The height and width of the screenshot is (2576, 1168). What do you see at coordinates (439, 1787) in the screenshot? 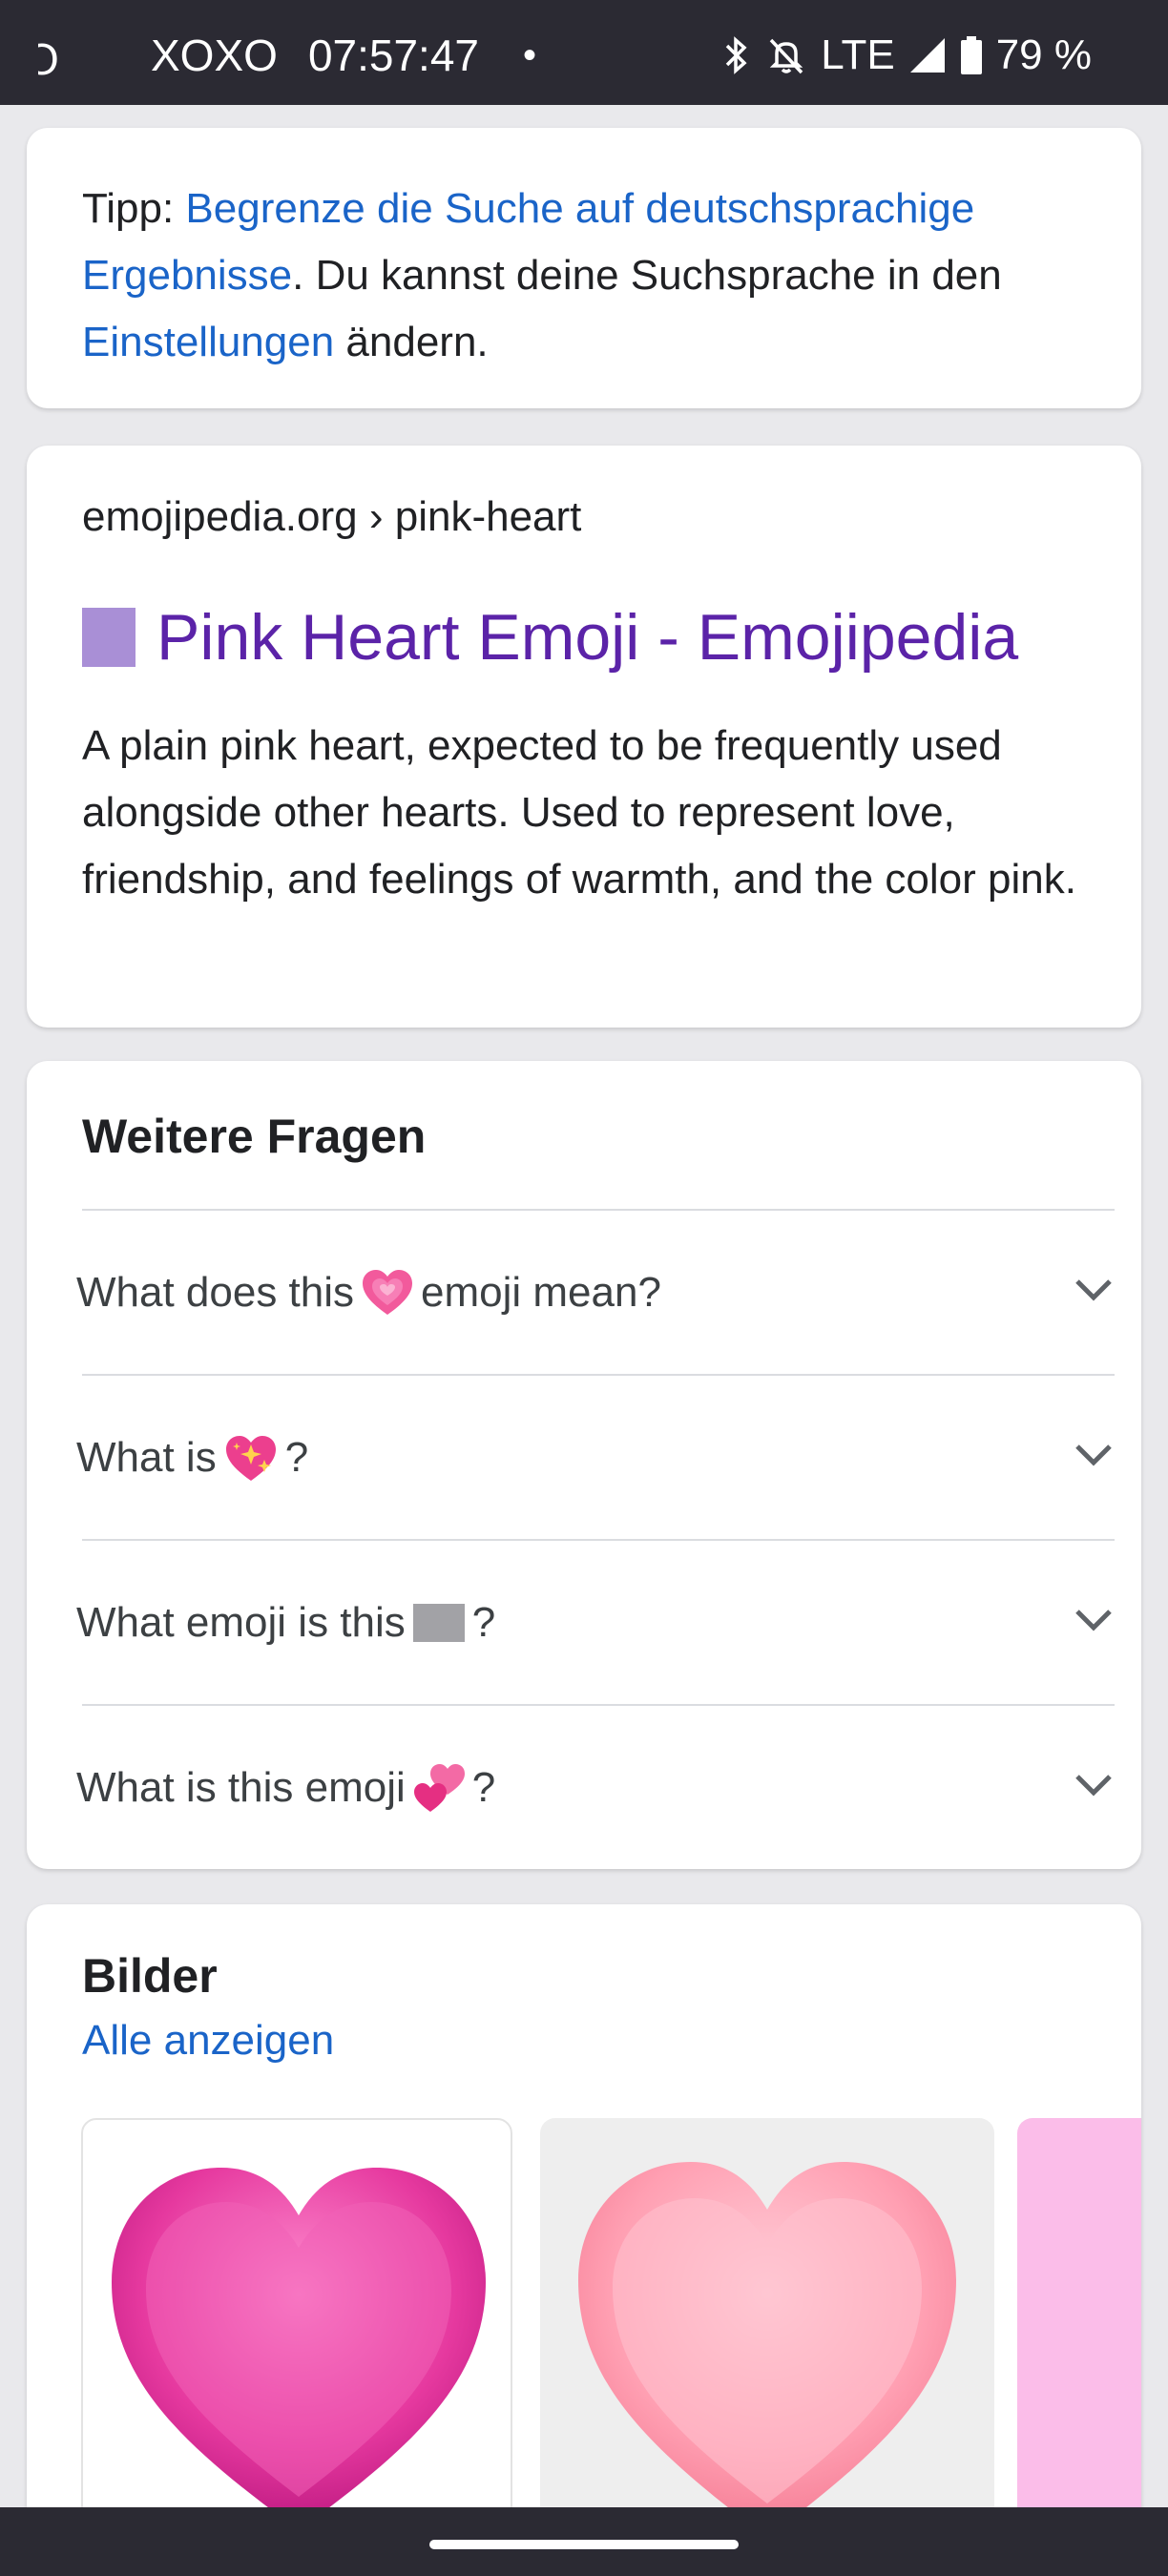
I see `two-hearts-icon` at bounding box center [439, 1787].